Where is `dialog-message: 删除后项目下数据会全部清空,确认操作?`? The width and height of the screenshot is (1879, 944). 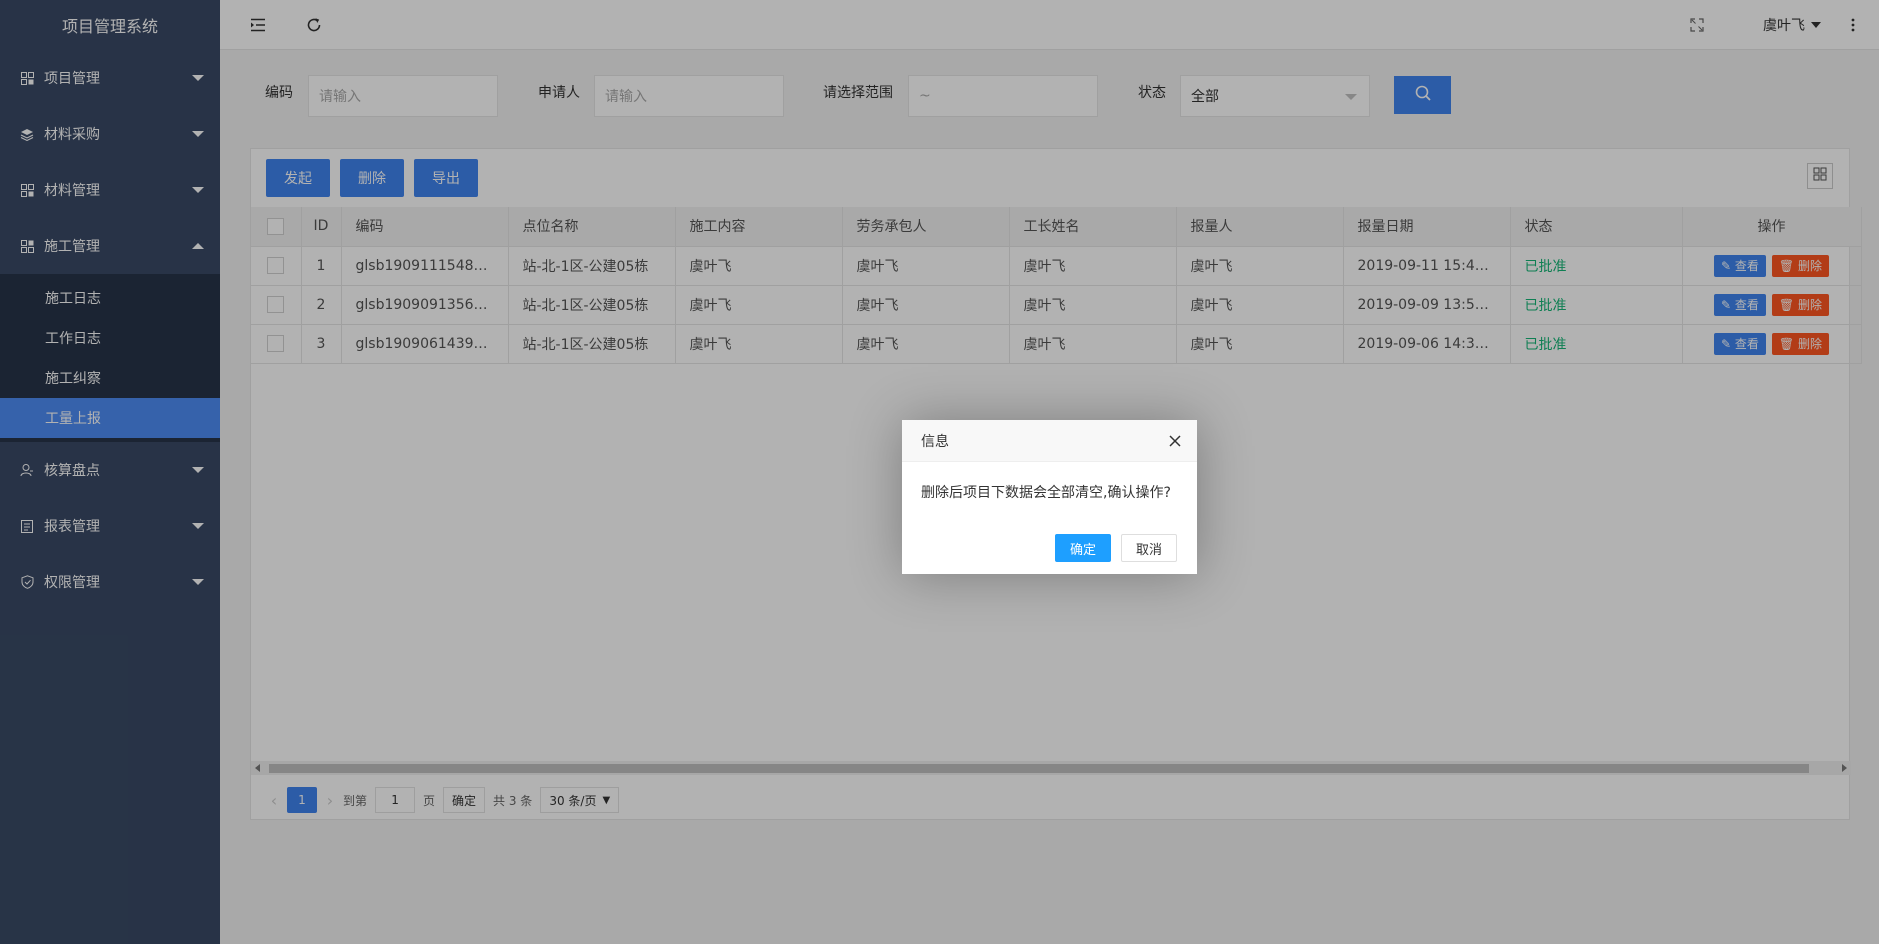
dialog-message: 删除后项目下数据会全部清空,确认操作? is located at coordinates (1046, 493).